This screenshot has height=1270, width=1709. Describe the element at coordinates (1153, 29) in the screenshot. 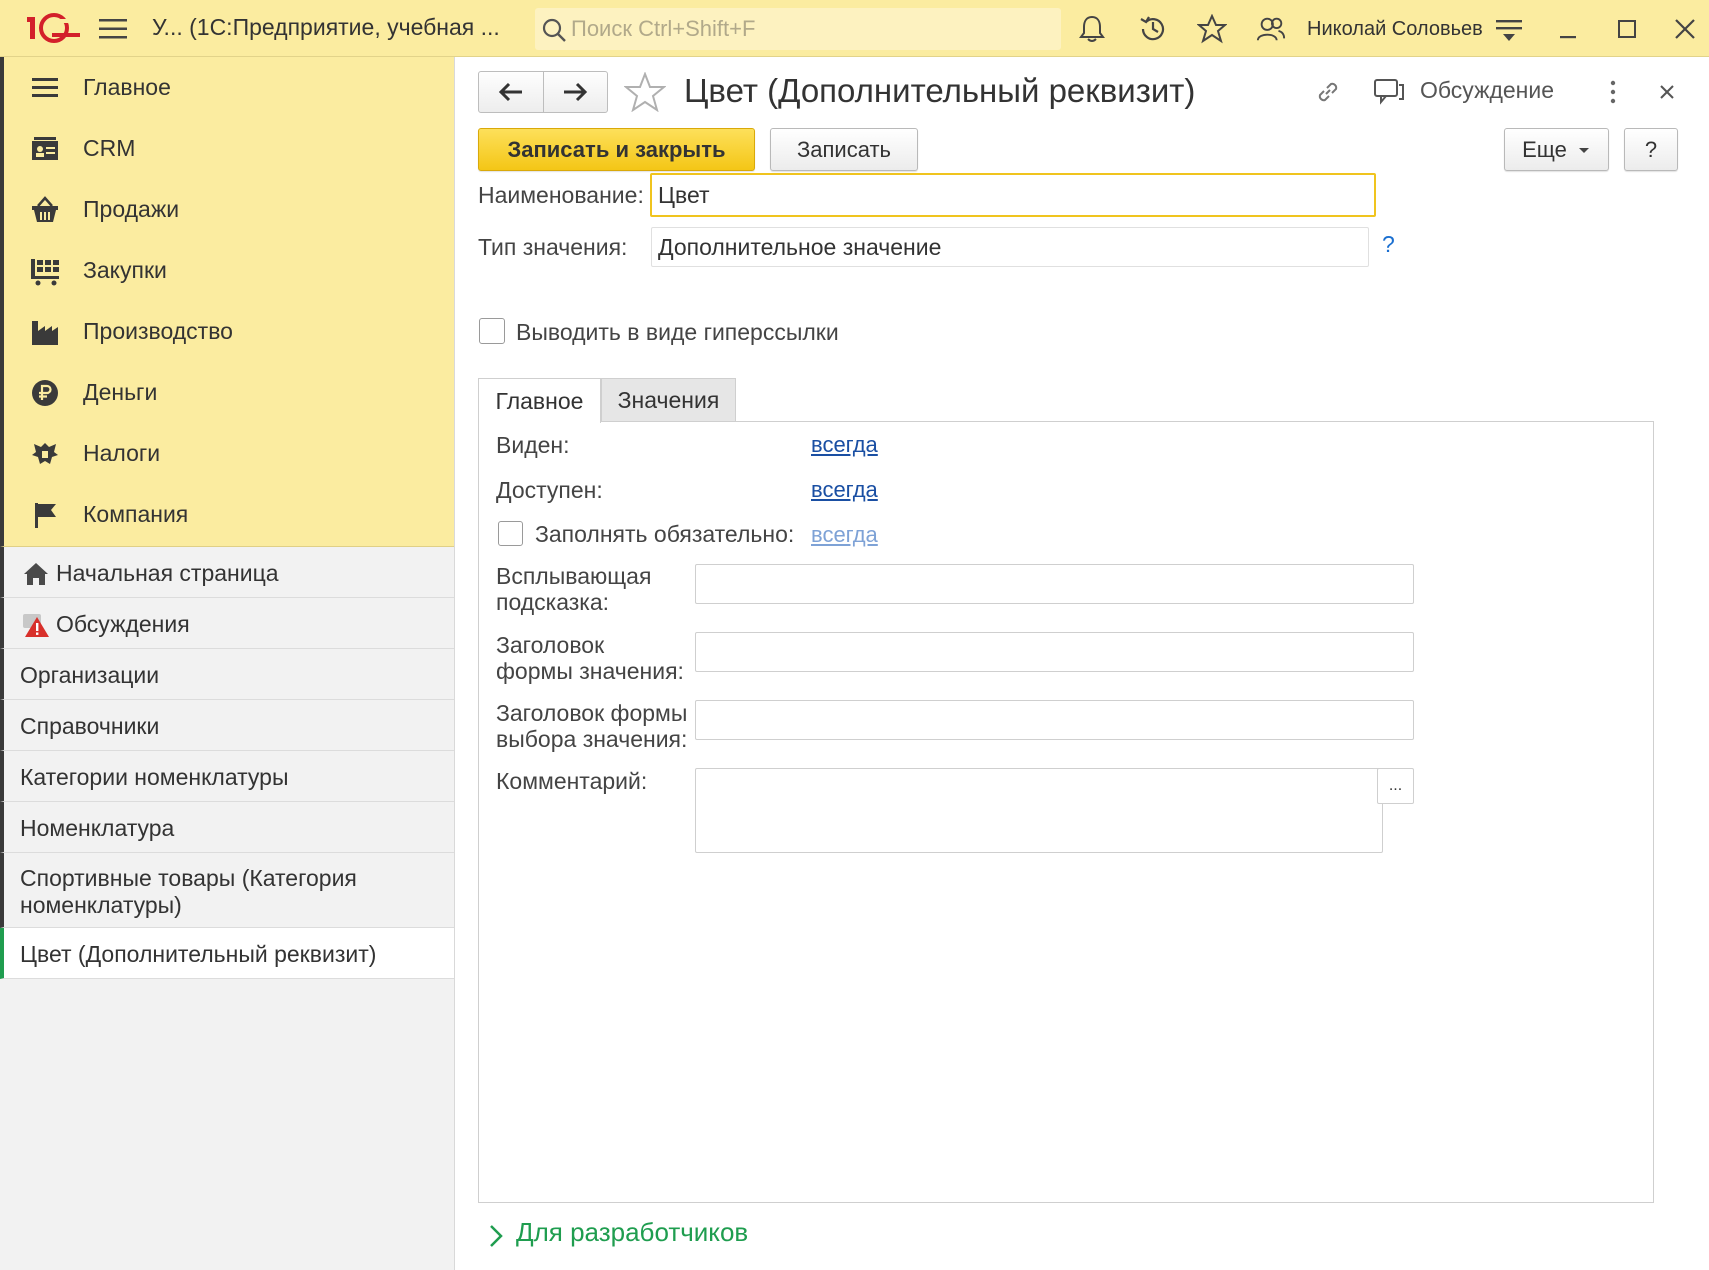

I see `history-icon` at that location.